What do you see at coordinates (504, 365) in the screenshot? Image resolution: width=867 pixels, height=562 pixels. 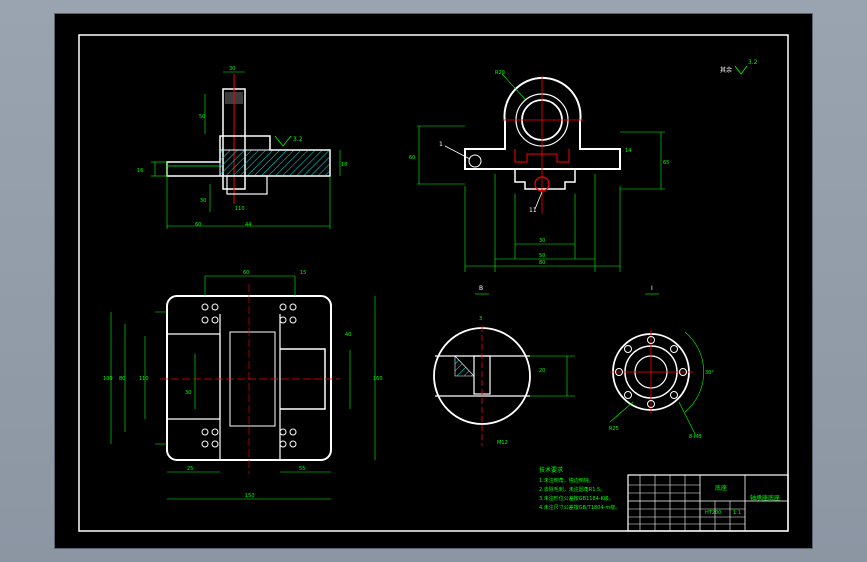 I see `detail-section-b: B 3 20 M12` at bounding box center [504, 365].